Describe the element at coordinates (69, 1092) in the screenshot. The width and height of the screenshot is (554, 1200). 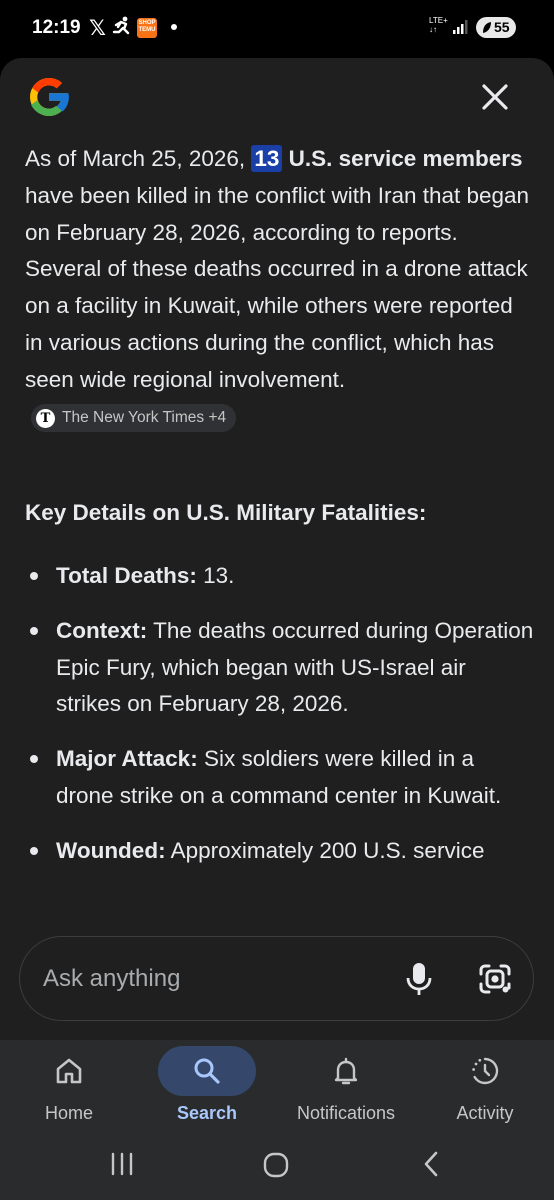
I see `nav-home: Home` at that location.